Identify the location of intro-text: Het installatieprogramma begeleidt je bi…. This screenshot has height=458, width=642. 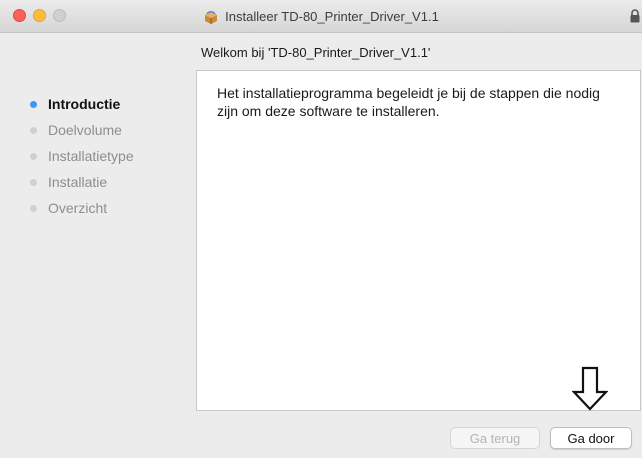
(408, 102).